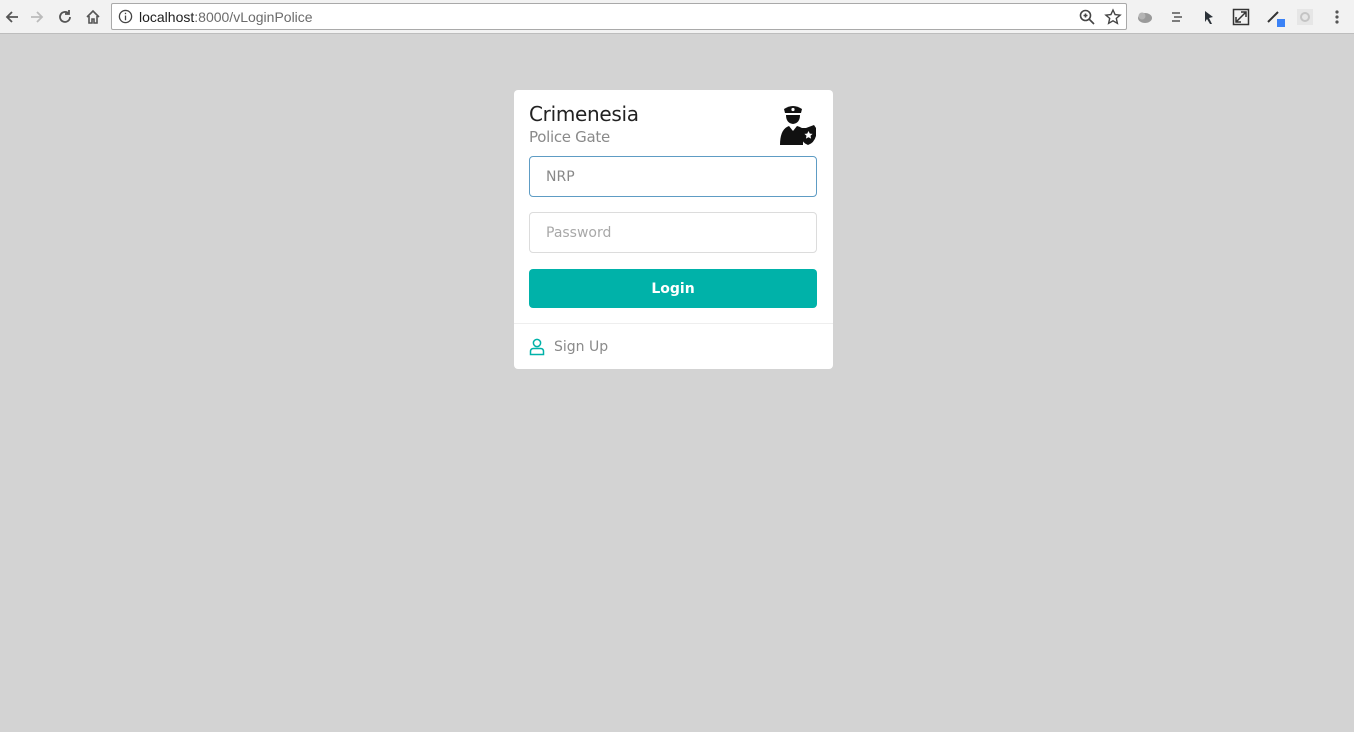 Image resolution: width=1354 pixels, height=732 pixels. What do you see at coordinates (537, 347) in the screenshot?
I see `user-icon` at bounding box center [537, 347].